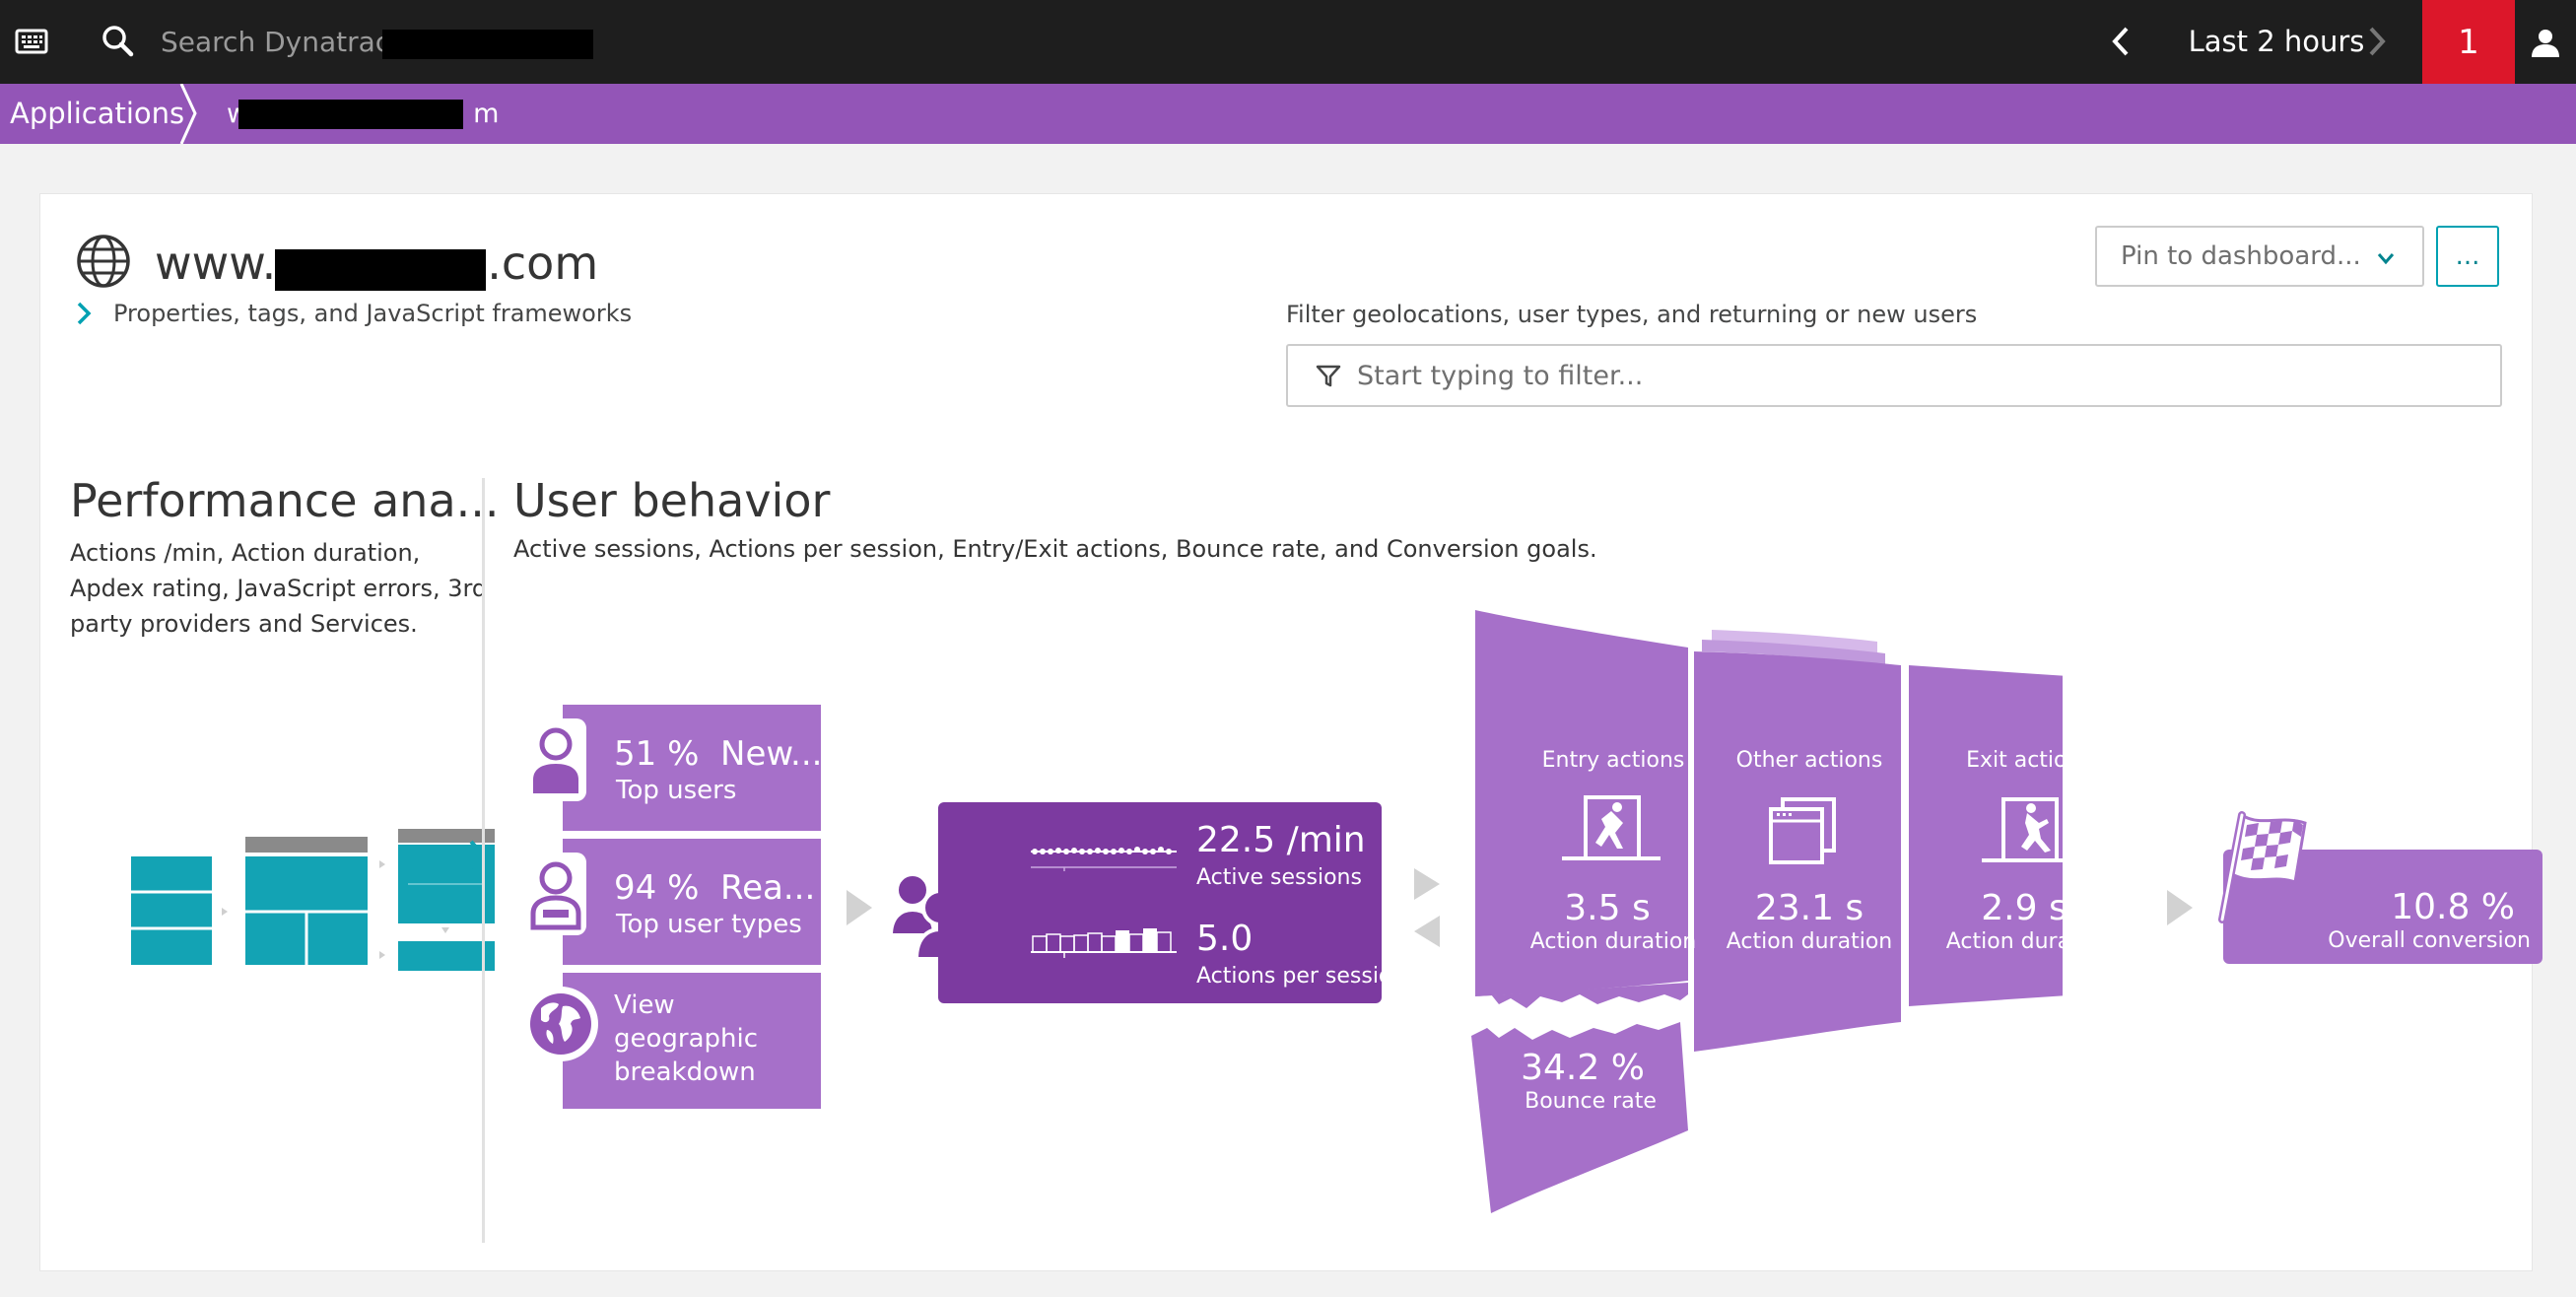 This screenshot has height=1297, width=2576. What do you see at coordinates (1328, 376) in the screenshot?
I see `filter-icon` at bounding box center [1328, 376].